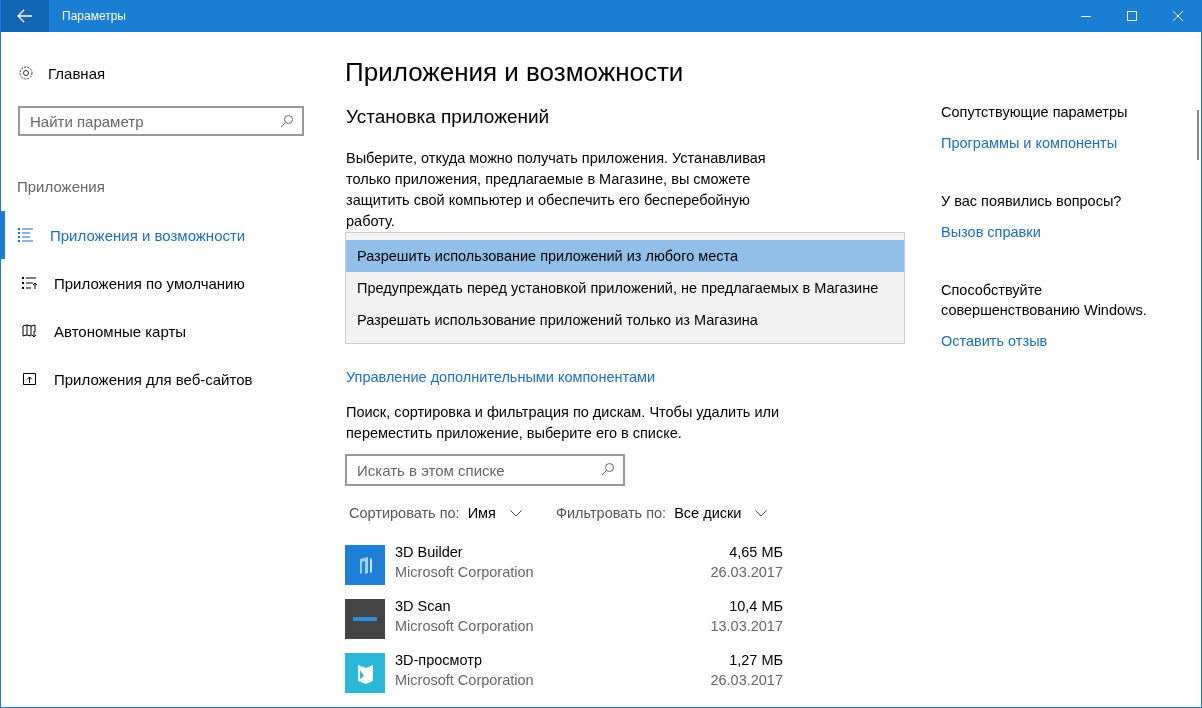 The height and width of the screenshot is (708, 1202). What do you see at coordinates (991, 232) in the screenshot?
I see `related-link: Вызов справки` at bounding box center [991, 232].